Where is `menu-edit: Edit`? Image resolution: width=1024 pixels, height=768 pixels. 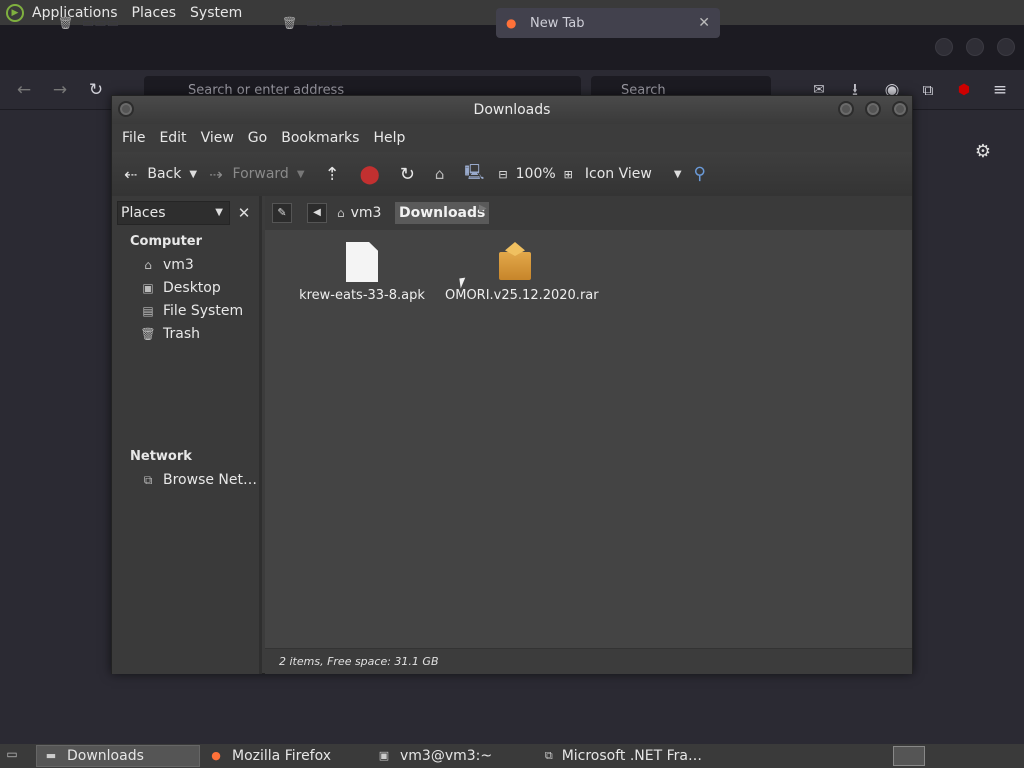
menu-edit: Edit is located at coordinates (172, 138).